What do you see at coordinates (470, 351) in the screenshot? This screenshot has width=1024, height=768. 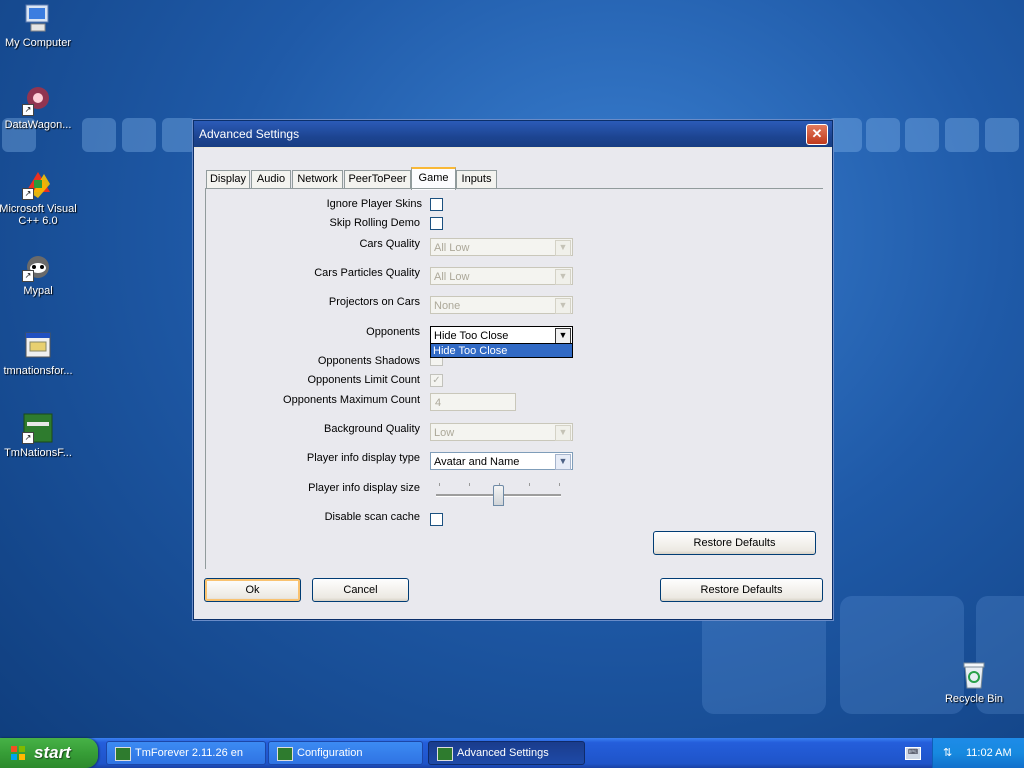 I see `dropdown-option-label: Hide Too Close` at bounding box center [470, 351].